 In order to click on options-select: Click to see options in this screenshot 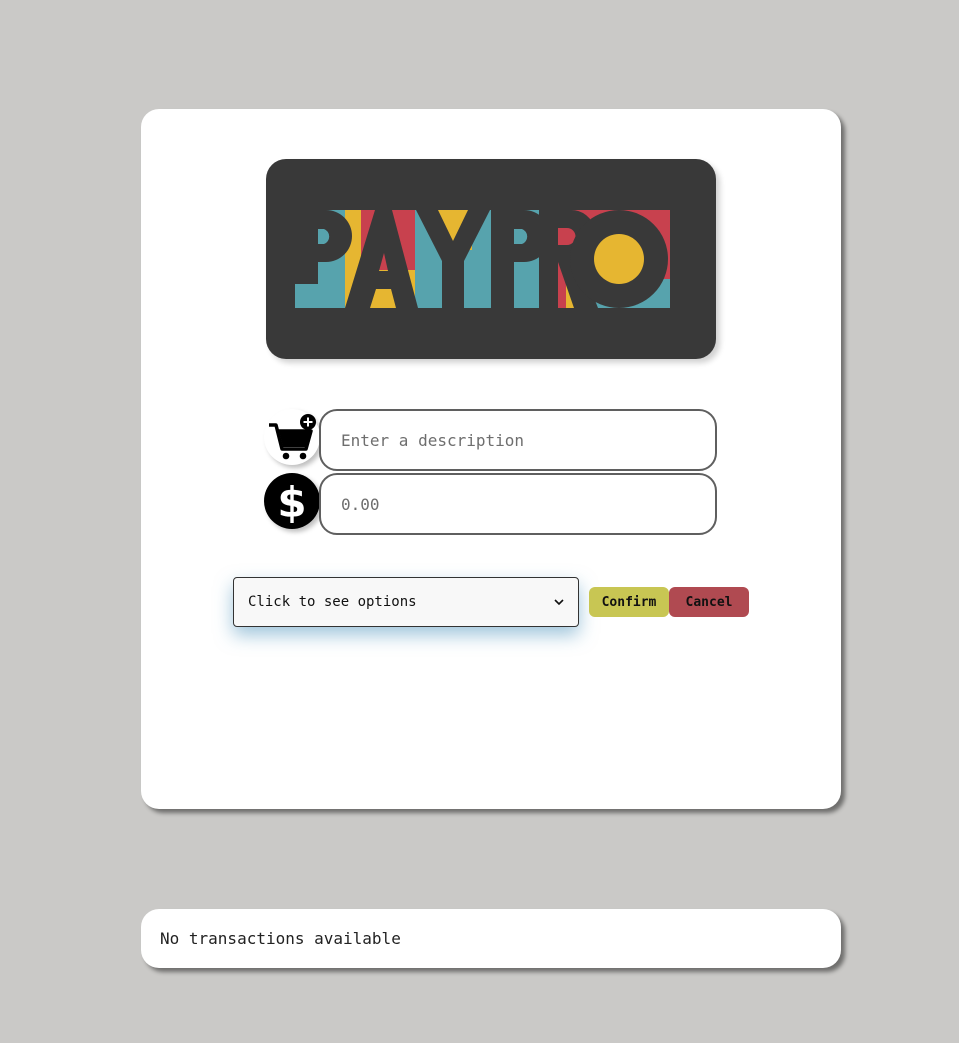, I will do `click(406, 602)`.